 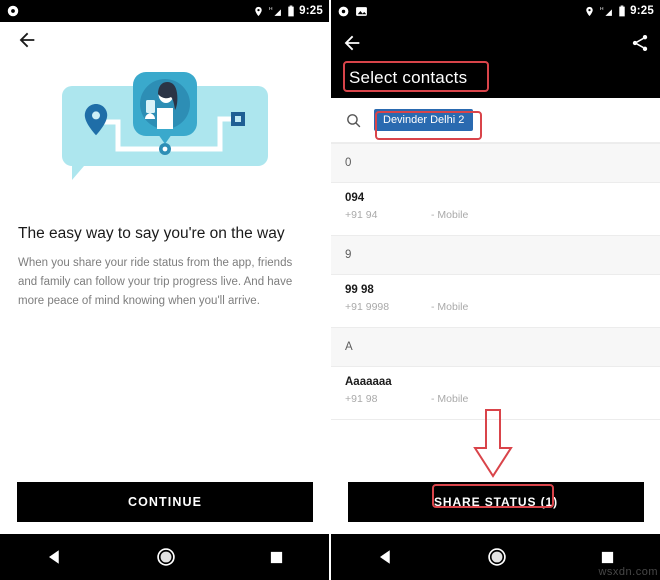 I want to click on page-title: Select contacts, so click(x=408, y=77).